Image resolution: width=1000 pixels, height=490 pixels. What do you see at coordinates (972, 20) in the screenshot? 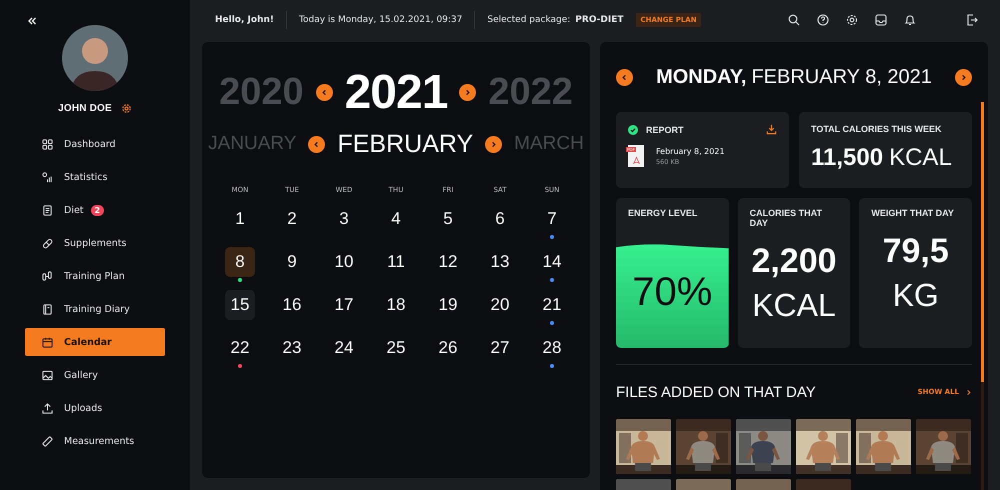
I see `logout-icon` at bounding box center [972, 20].